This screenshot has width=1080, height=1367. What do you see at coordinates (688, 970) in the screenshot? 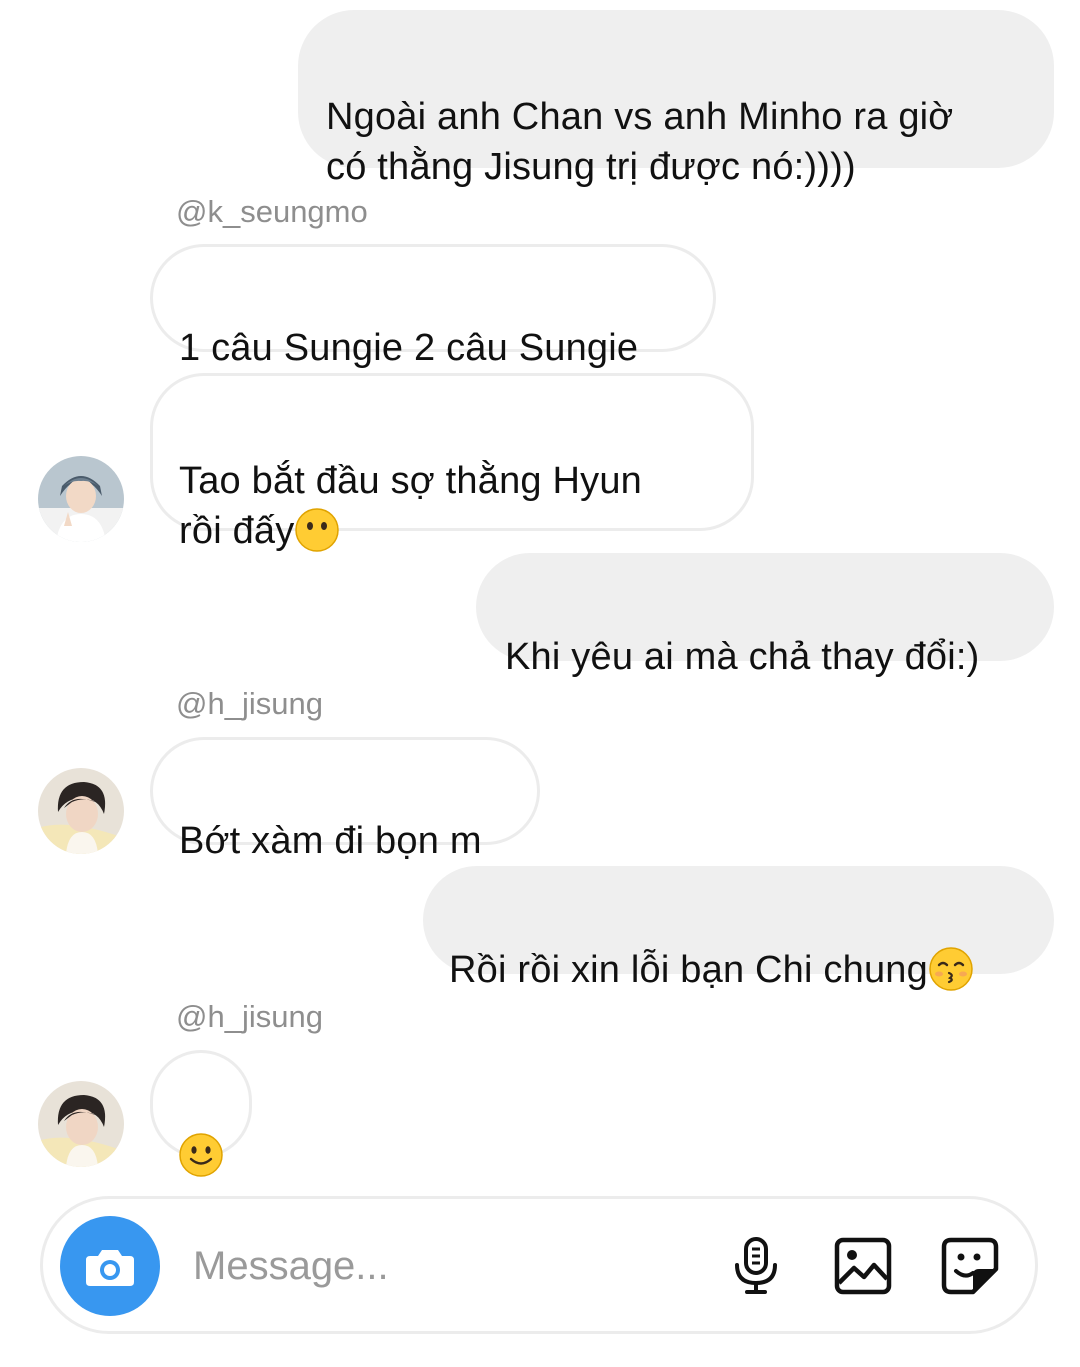
I see `message-text: Rồi rồi xin lỗi bạn Chi chung` at bounding box center [688, 970].